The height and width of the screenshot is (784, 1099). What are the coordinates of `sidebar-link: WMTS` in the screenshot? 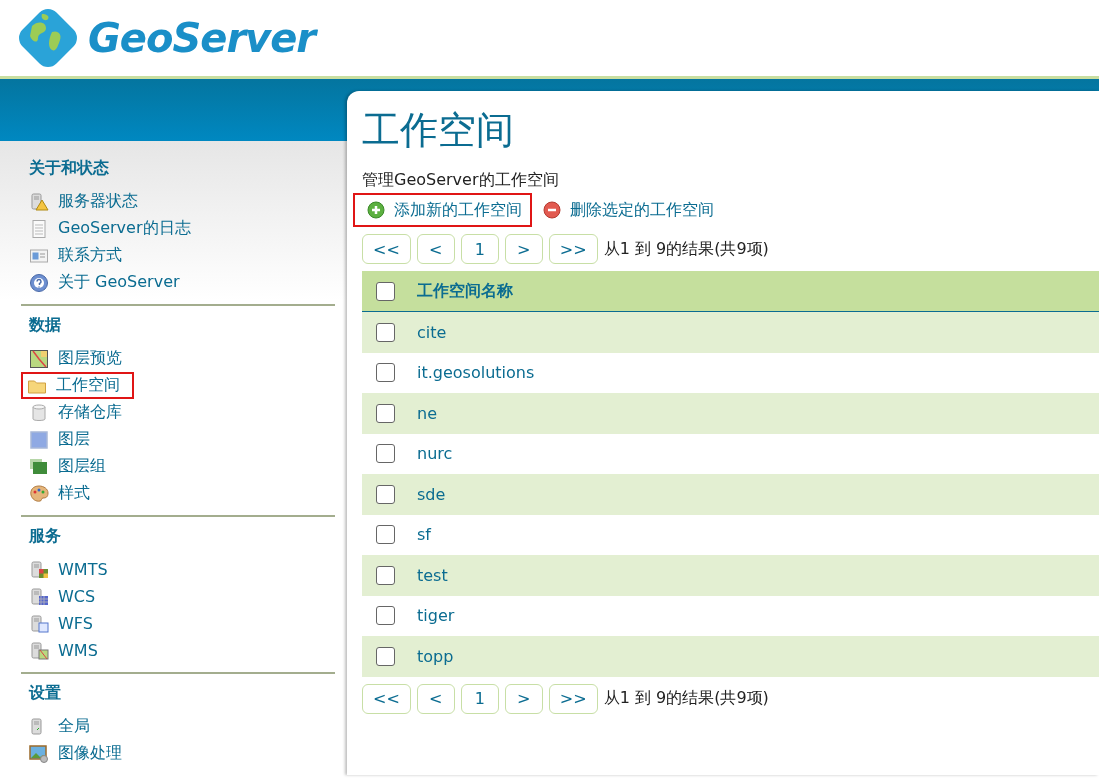 It's located at (68, 569).